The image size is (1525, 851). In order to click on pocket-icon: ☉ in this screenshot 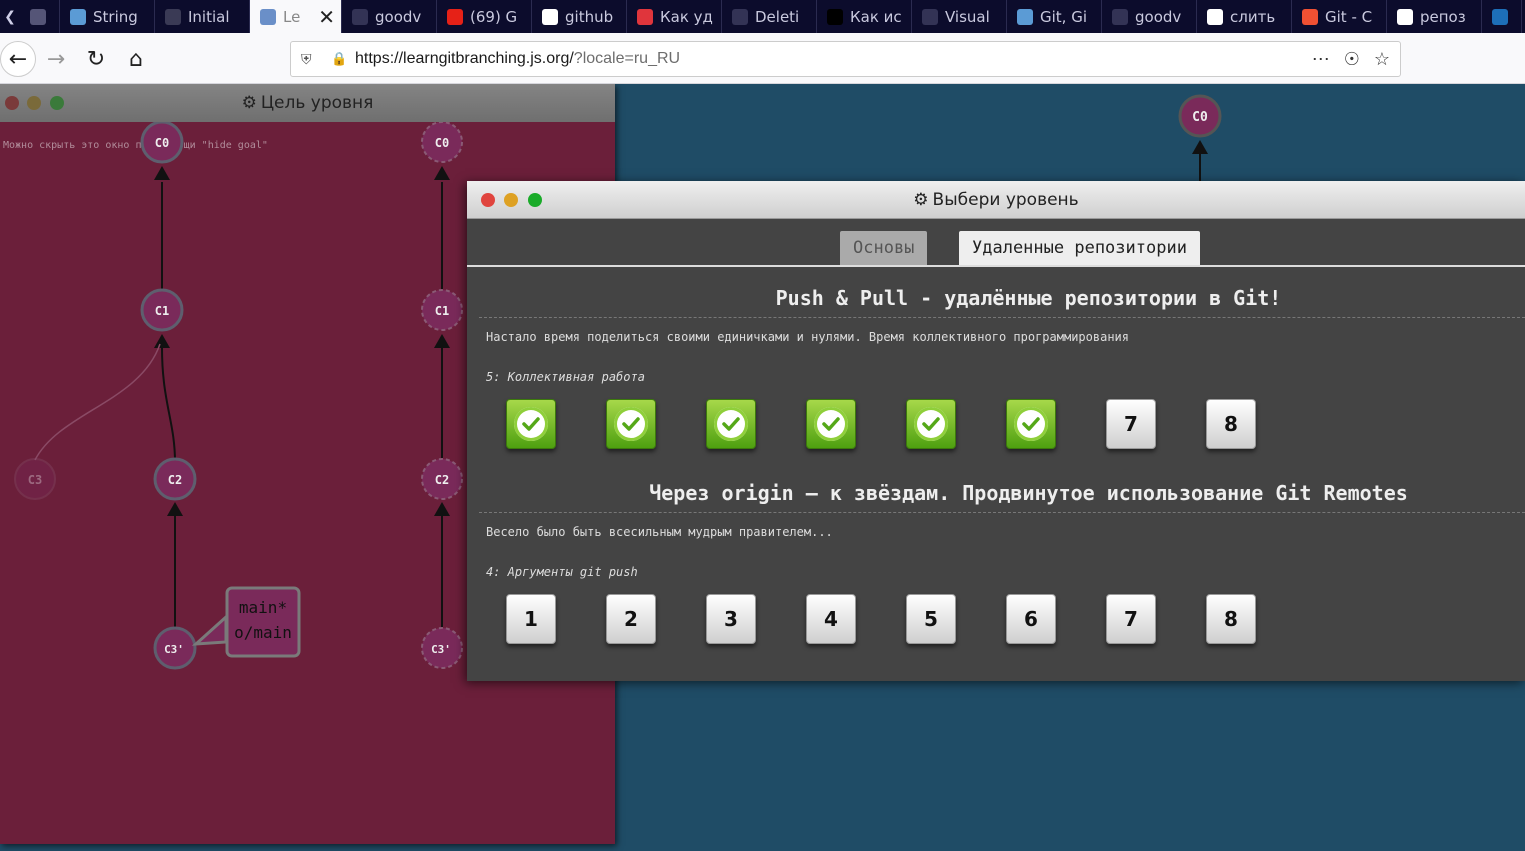, I will do `click(1352, 59)`.